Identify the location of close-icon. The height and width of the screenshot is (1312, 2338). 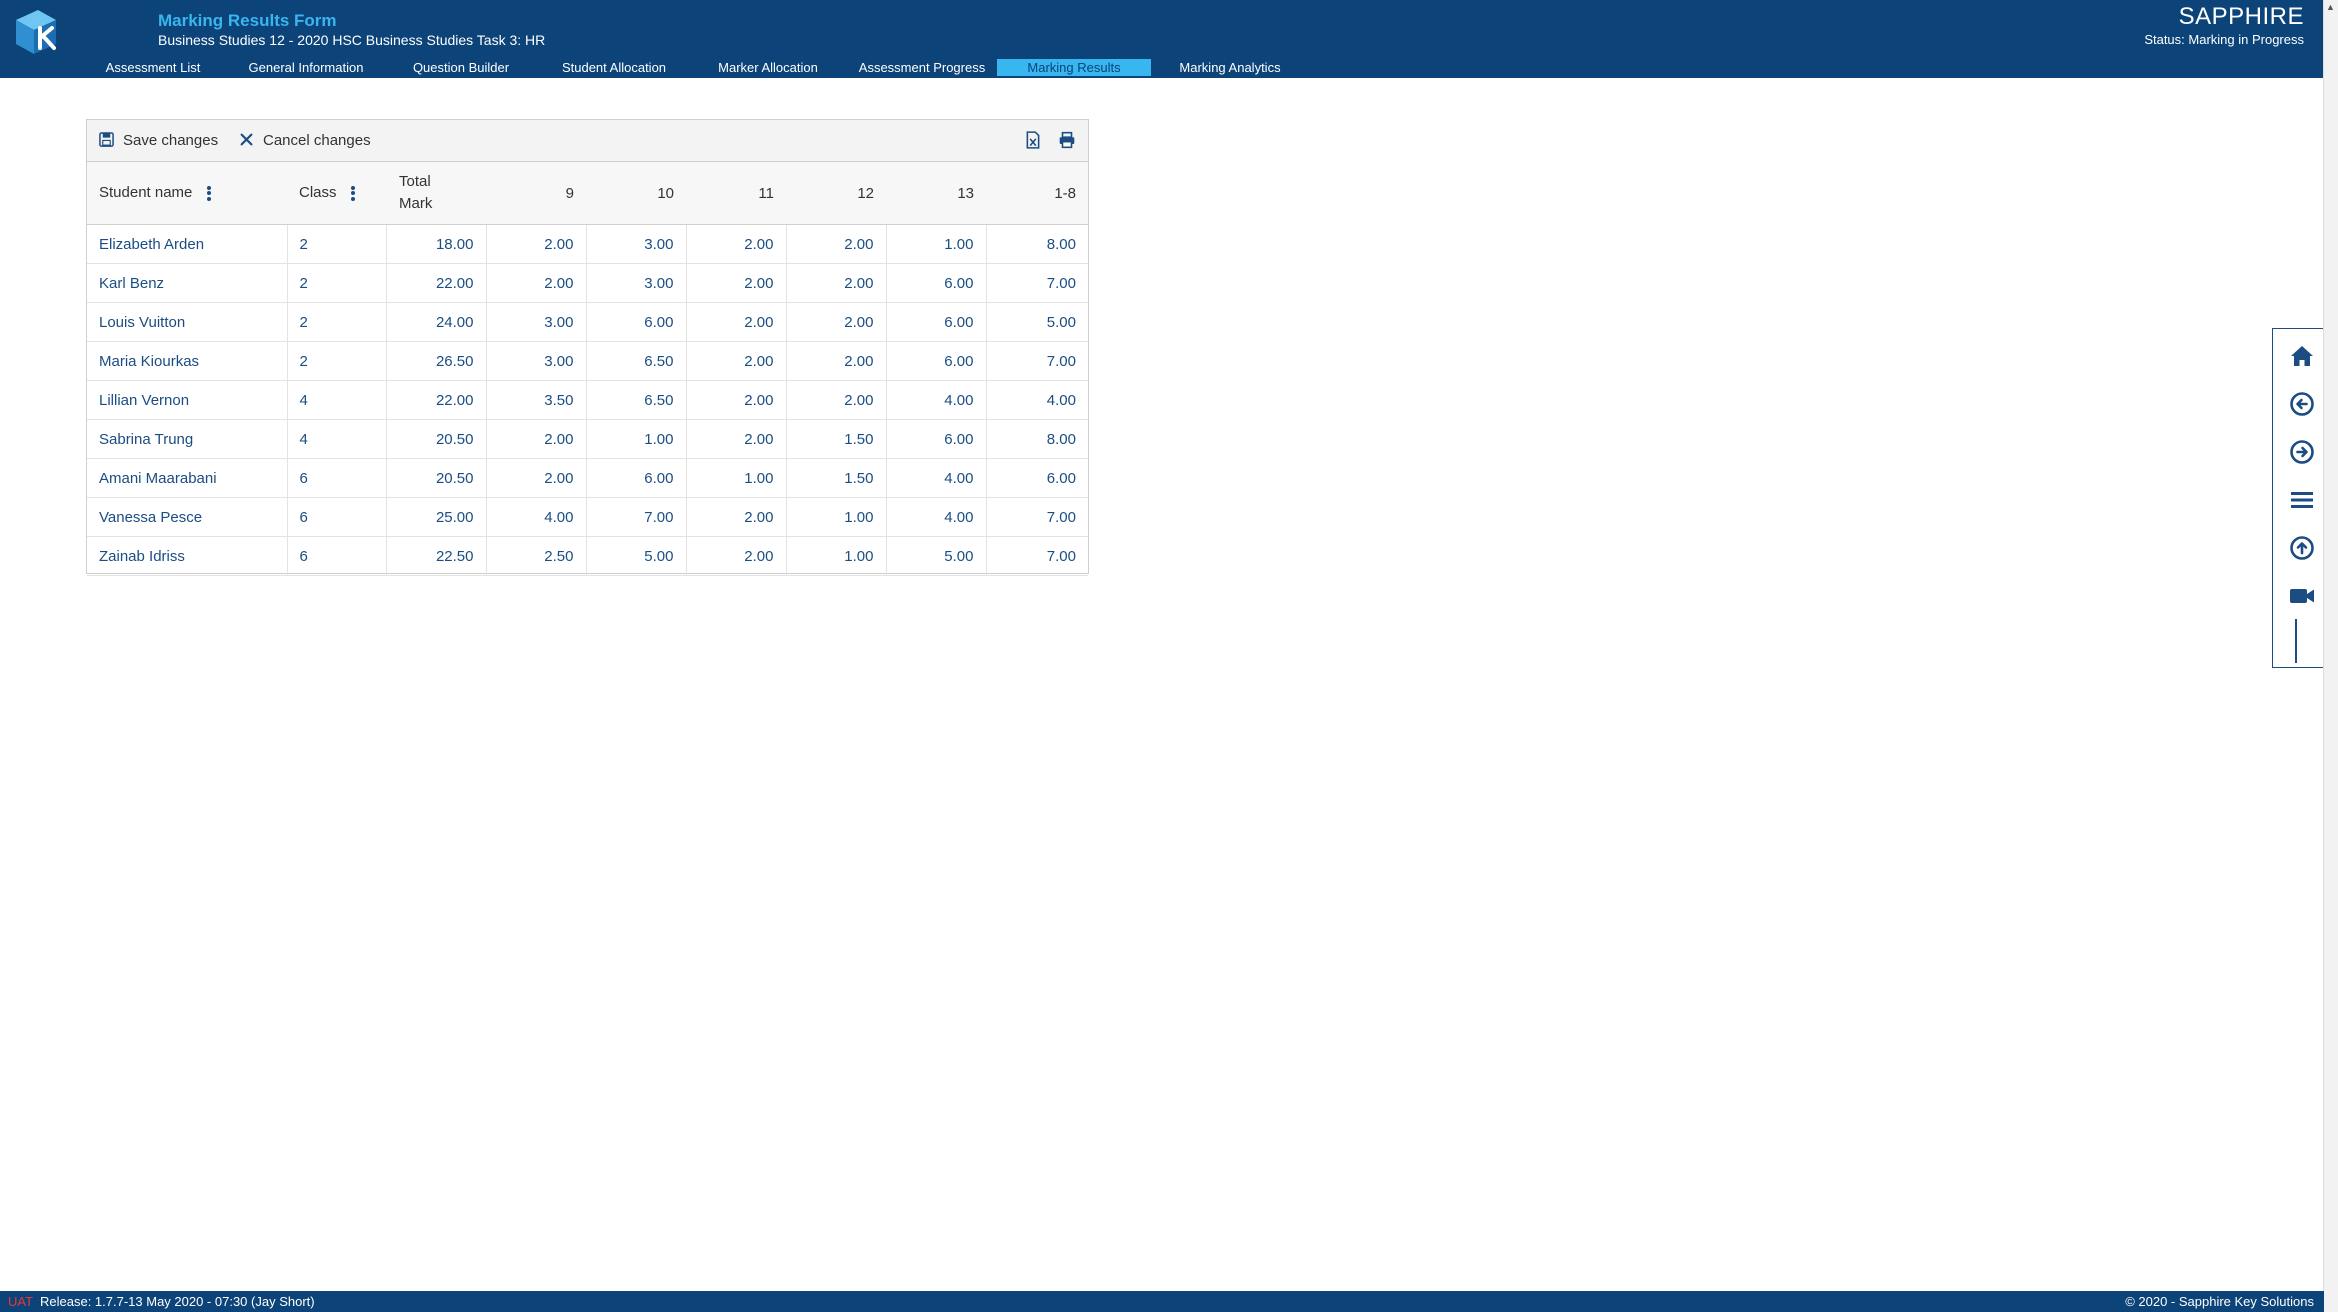
(246, 139).